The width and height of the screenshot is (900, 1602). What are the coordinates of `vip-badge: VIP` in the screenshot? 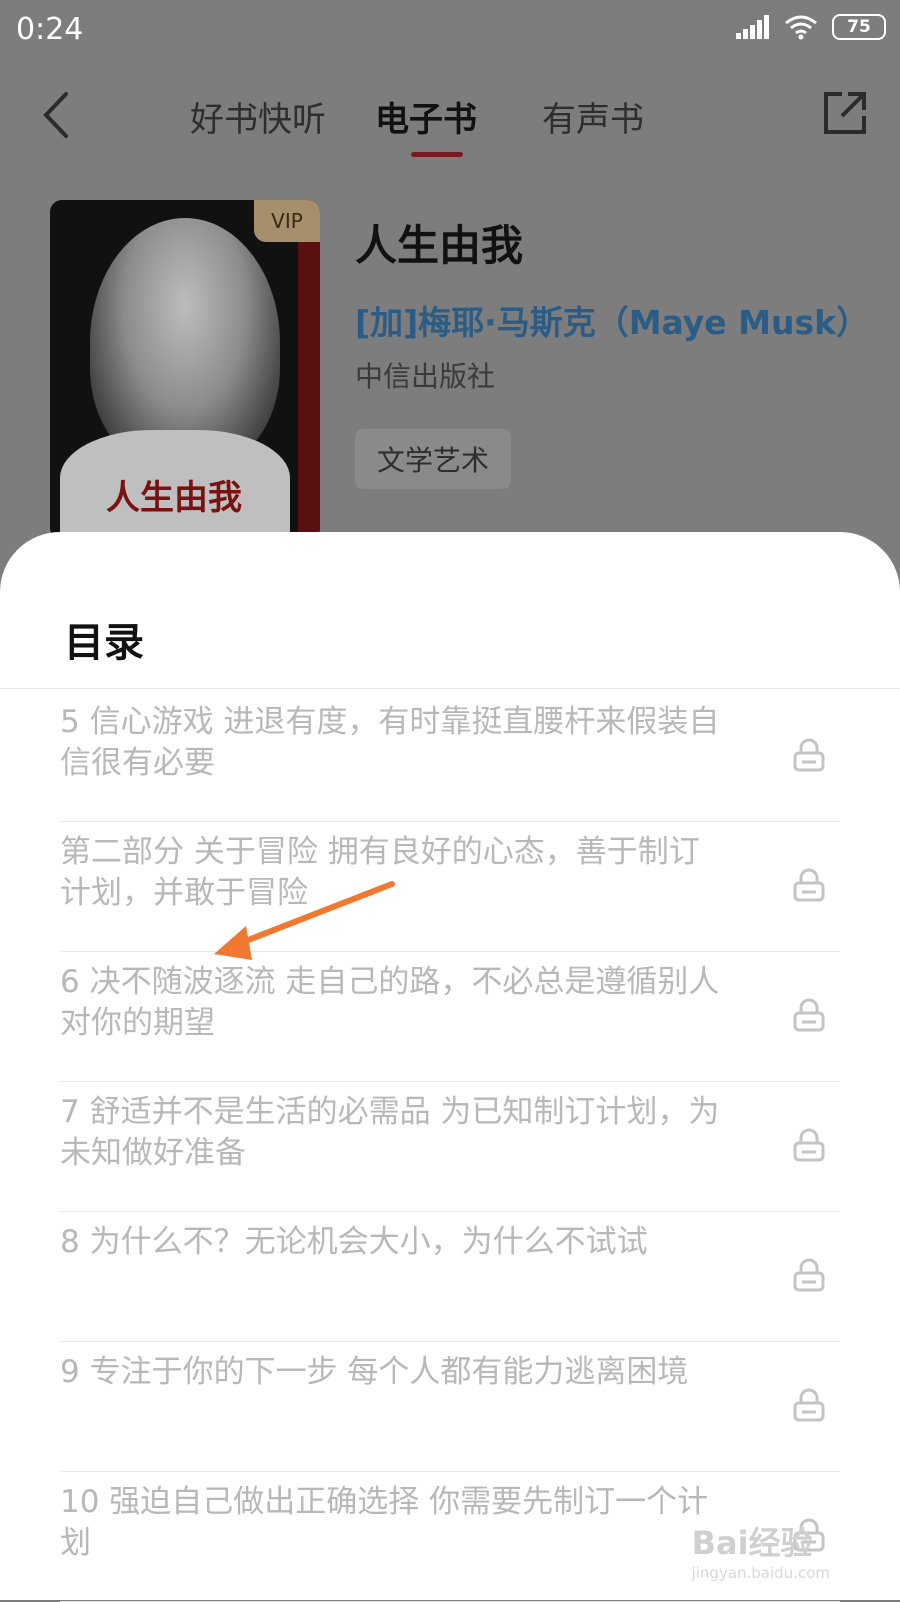 It's located at (287, 221).